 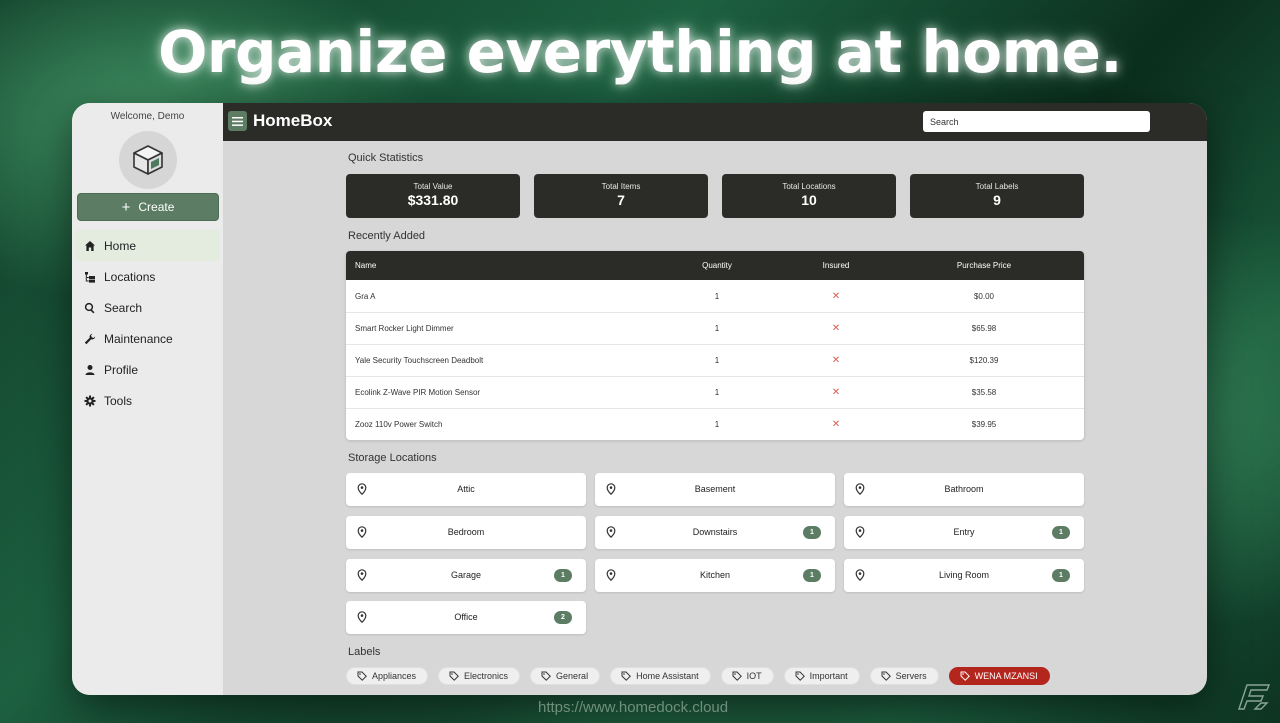 I want to click on search-icon, so click(x=89, y=307).